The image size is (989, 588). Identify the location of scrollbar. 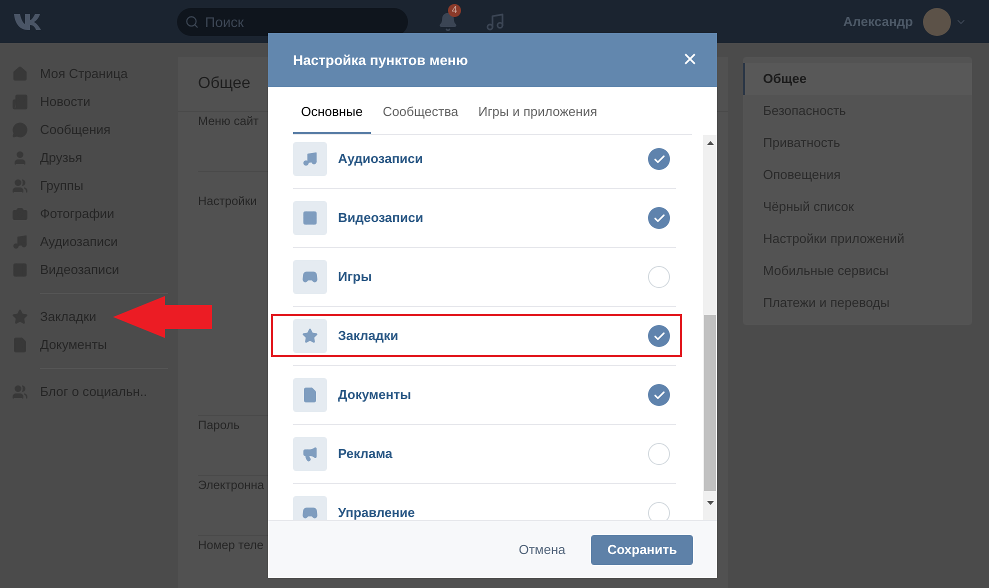
(710, 327).